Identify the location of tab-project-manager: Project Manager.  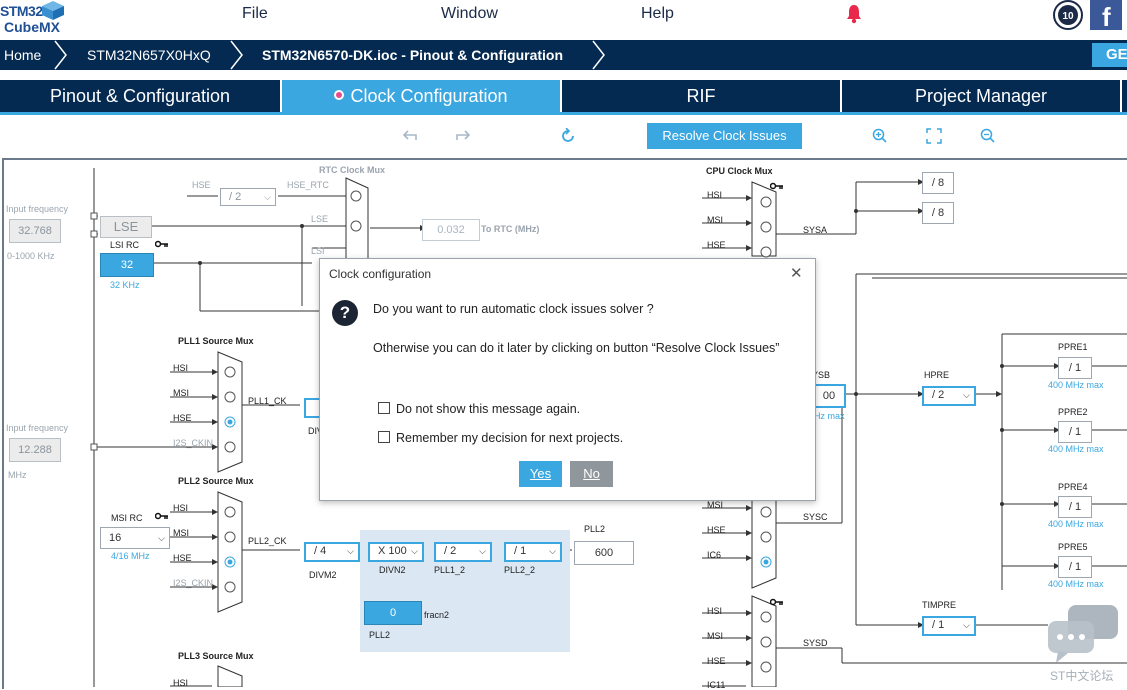
(982, 96).